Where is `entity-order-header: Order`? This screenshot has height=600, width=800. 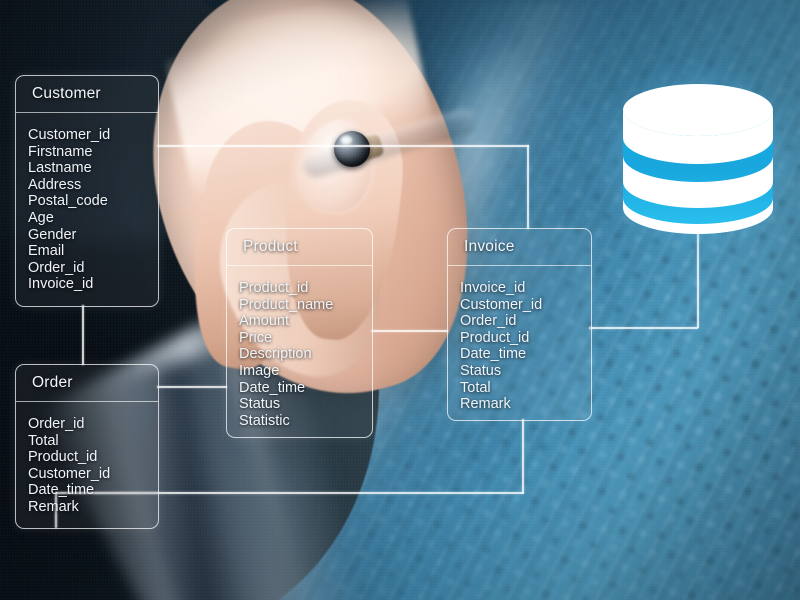 entity-order-header: Order is located at coordinates (87, 383).